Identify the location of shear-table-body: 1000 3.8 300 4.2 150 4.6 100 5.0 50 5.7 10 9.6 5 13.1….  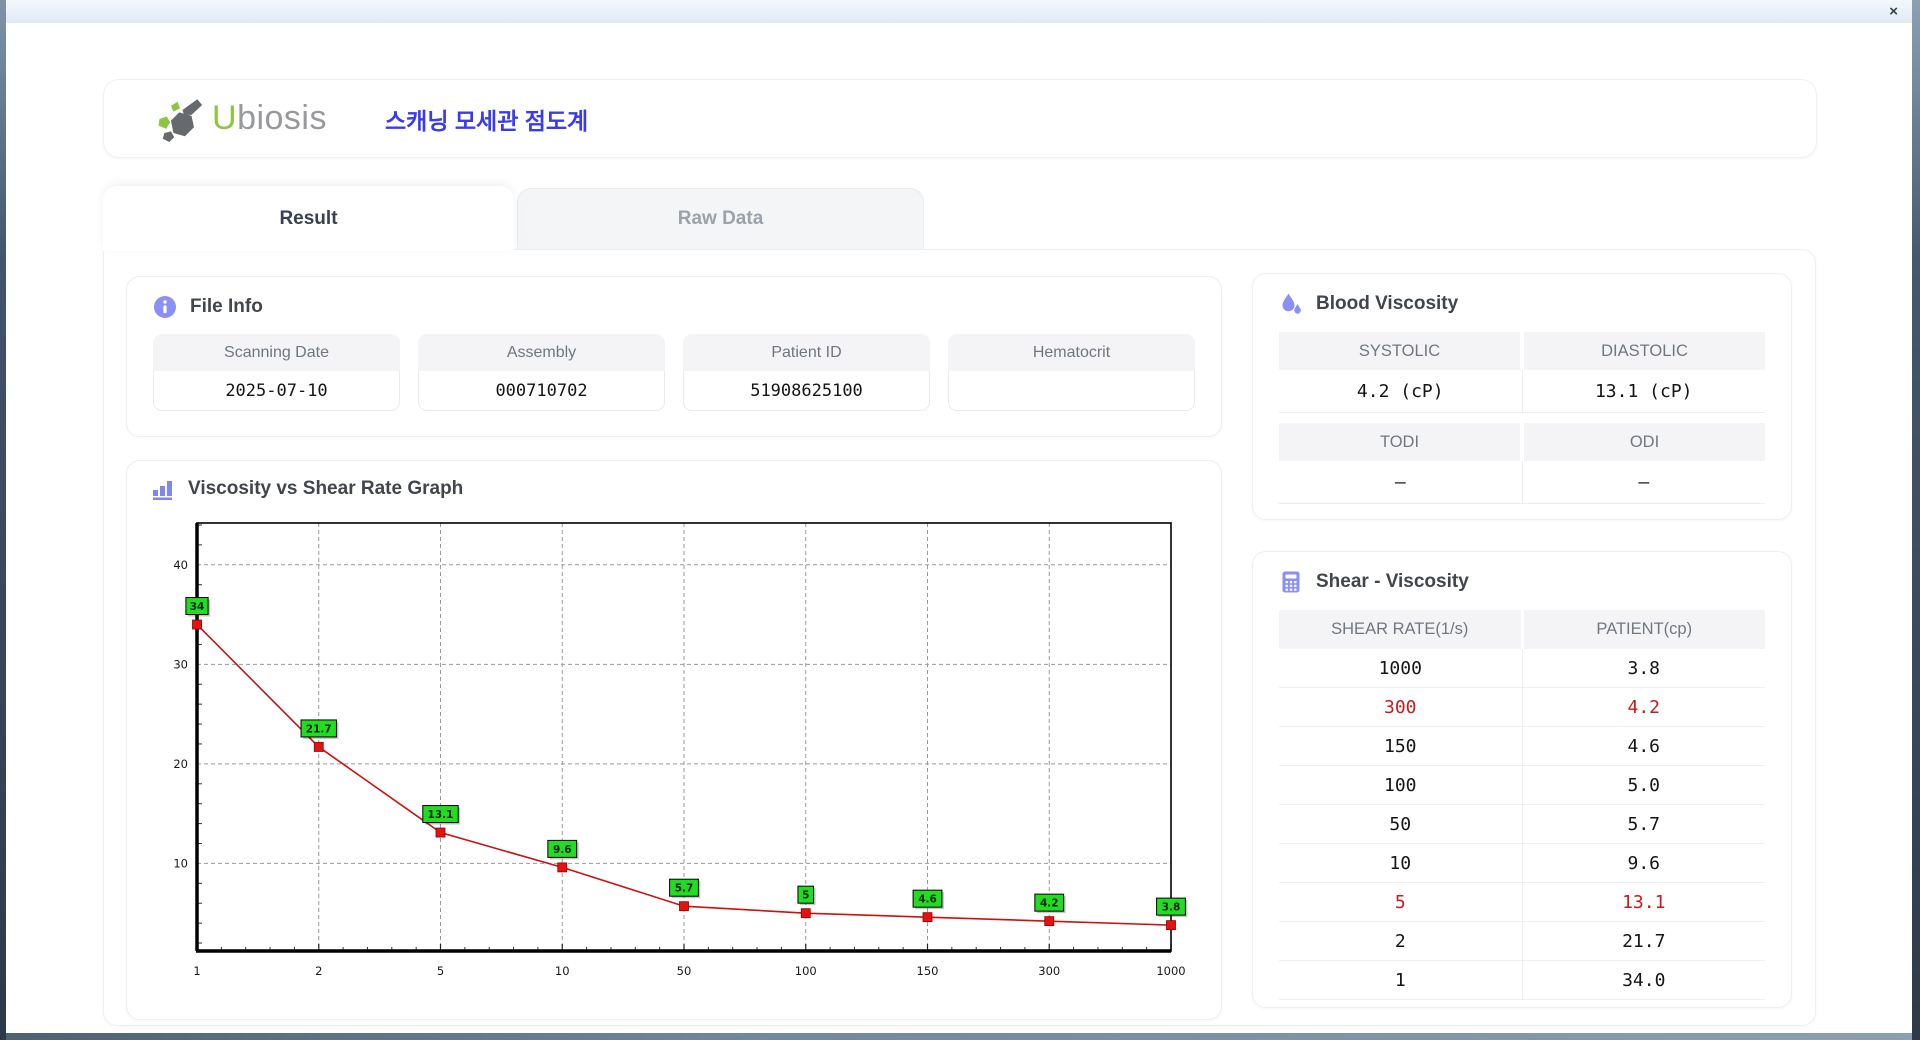
(1522, 824).